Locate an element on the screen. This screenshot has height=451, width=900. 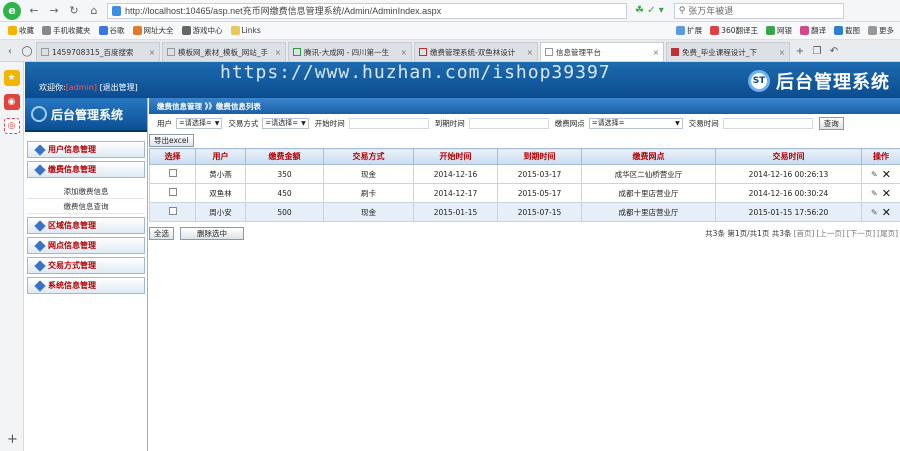
export-excel-button: 导出excel is located at coordinates (171, 140).